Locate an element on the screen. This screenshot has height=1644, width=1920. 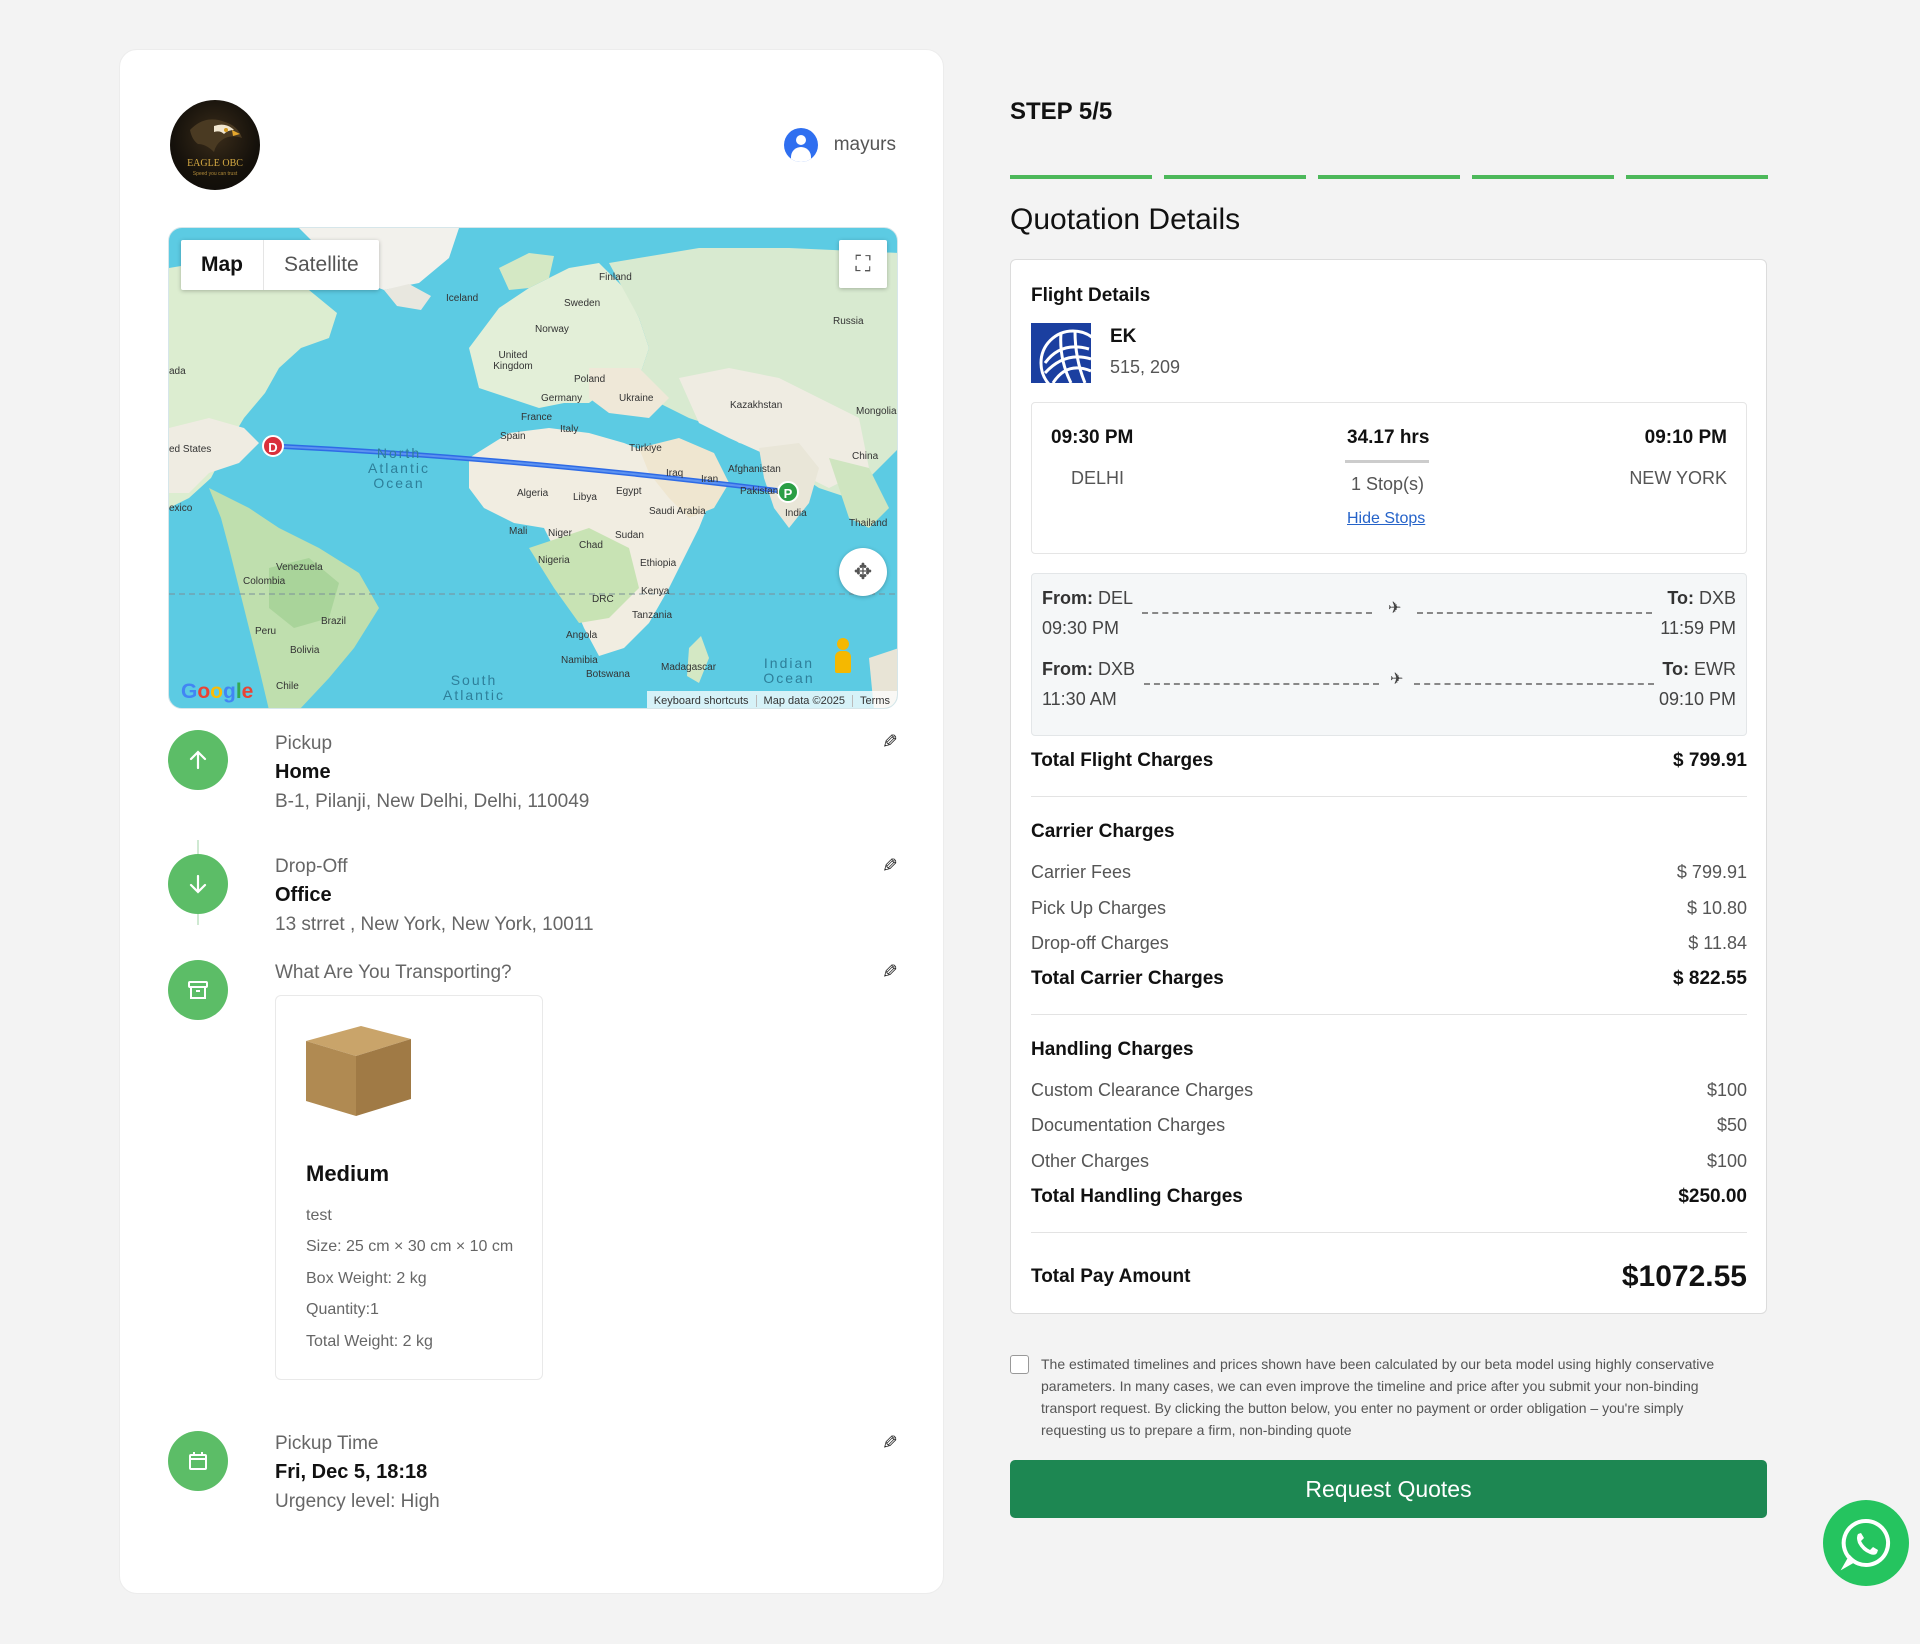
map-label: Pakistan is located at coordinates (759, 491).